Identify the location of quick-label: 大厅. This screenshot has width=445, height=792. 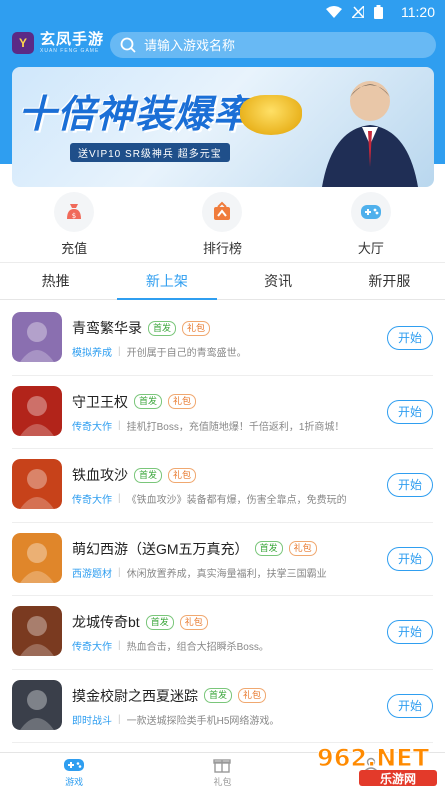
(370, 248).